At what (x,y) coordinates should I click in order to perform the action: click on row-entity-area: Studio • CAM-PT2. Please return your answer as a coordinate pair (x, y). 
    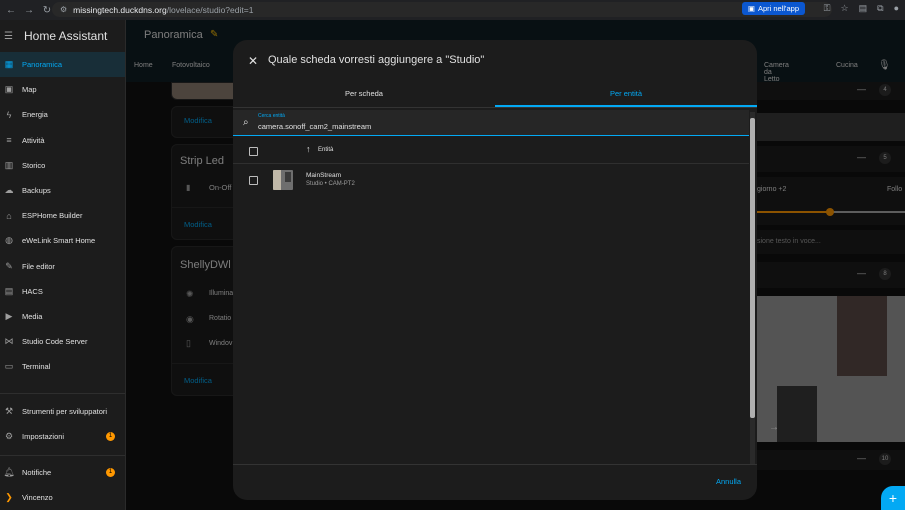
    Looking at the image, I should click on (330, 184).